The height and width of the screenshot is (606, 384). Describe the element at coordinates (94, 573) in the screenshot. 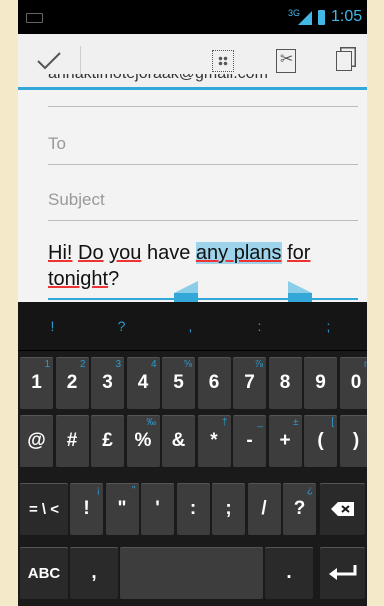

I see `comma-key: ,` at that location.